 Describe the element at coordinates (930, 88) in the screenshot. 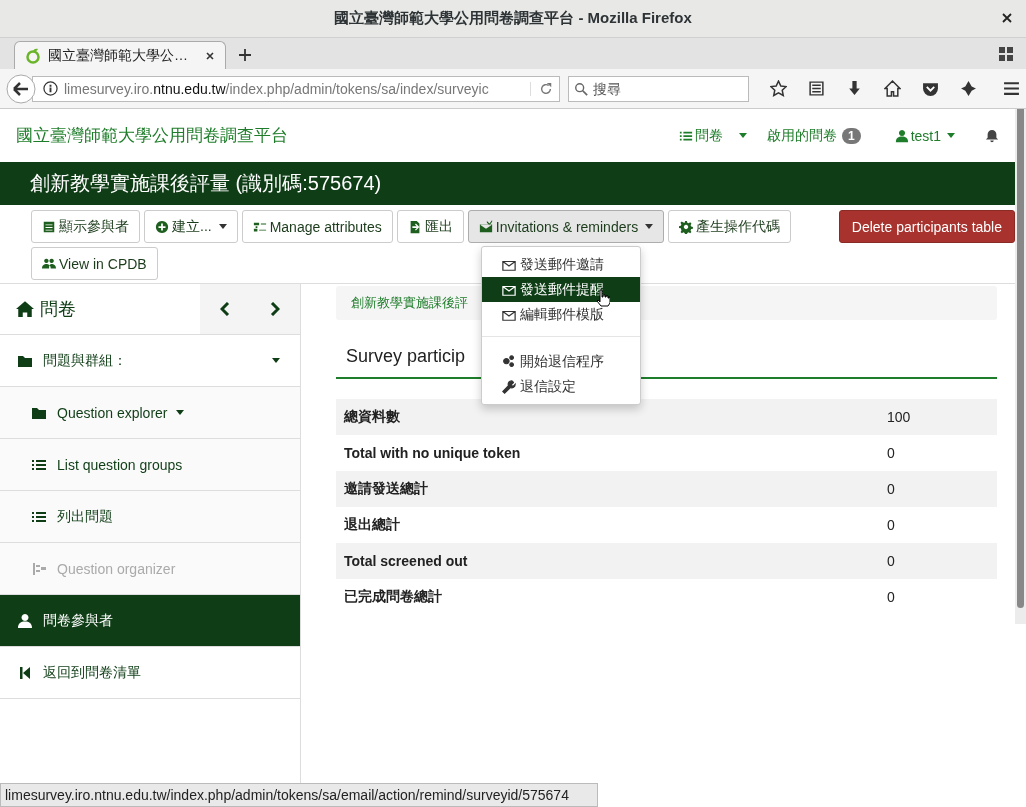

I see `pocket-icon` at that location.